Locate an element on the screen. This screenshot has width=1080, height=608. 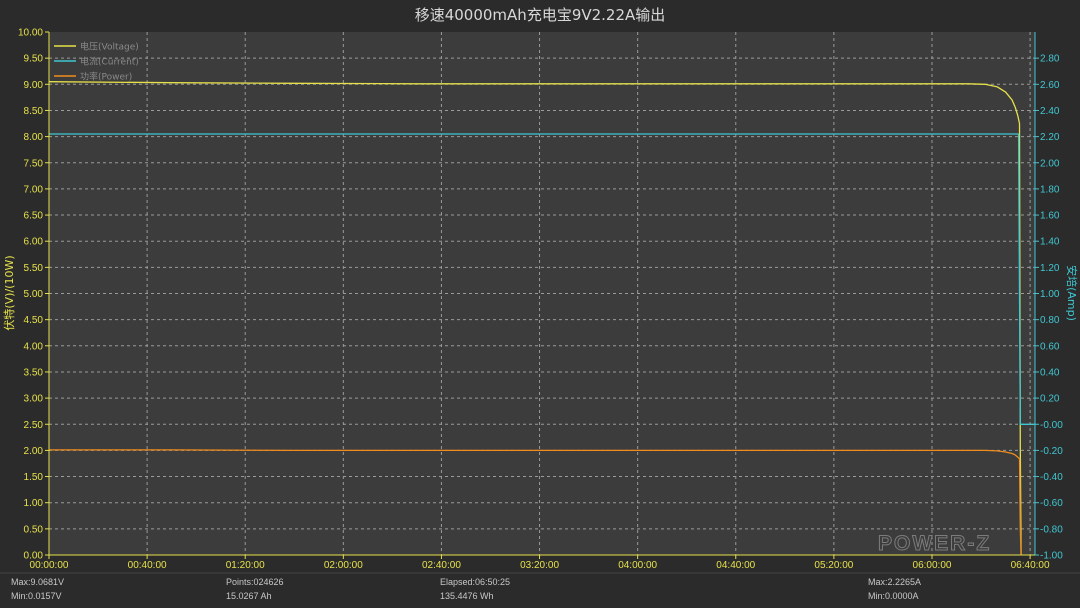
x-tick-label: 01:20:00 is located at coordinates (245, 565).